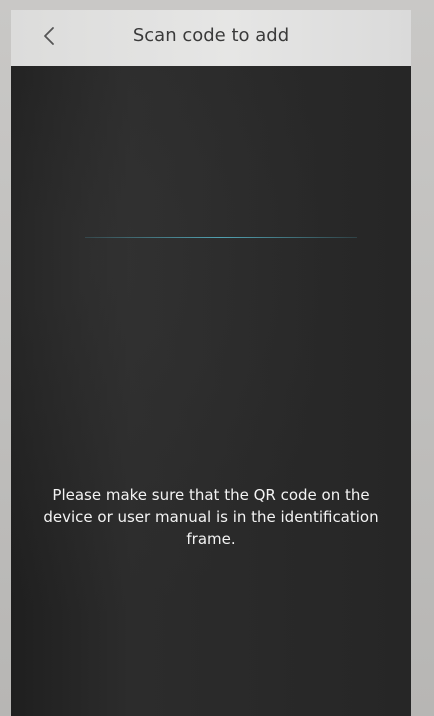  Describe the element at coordinates (221, 237) in the screenshot. I see `scan-line` at that location.